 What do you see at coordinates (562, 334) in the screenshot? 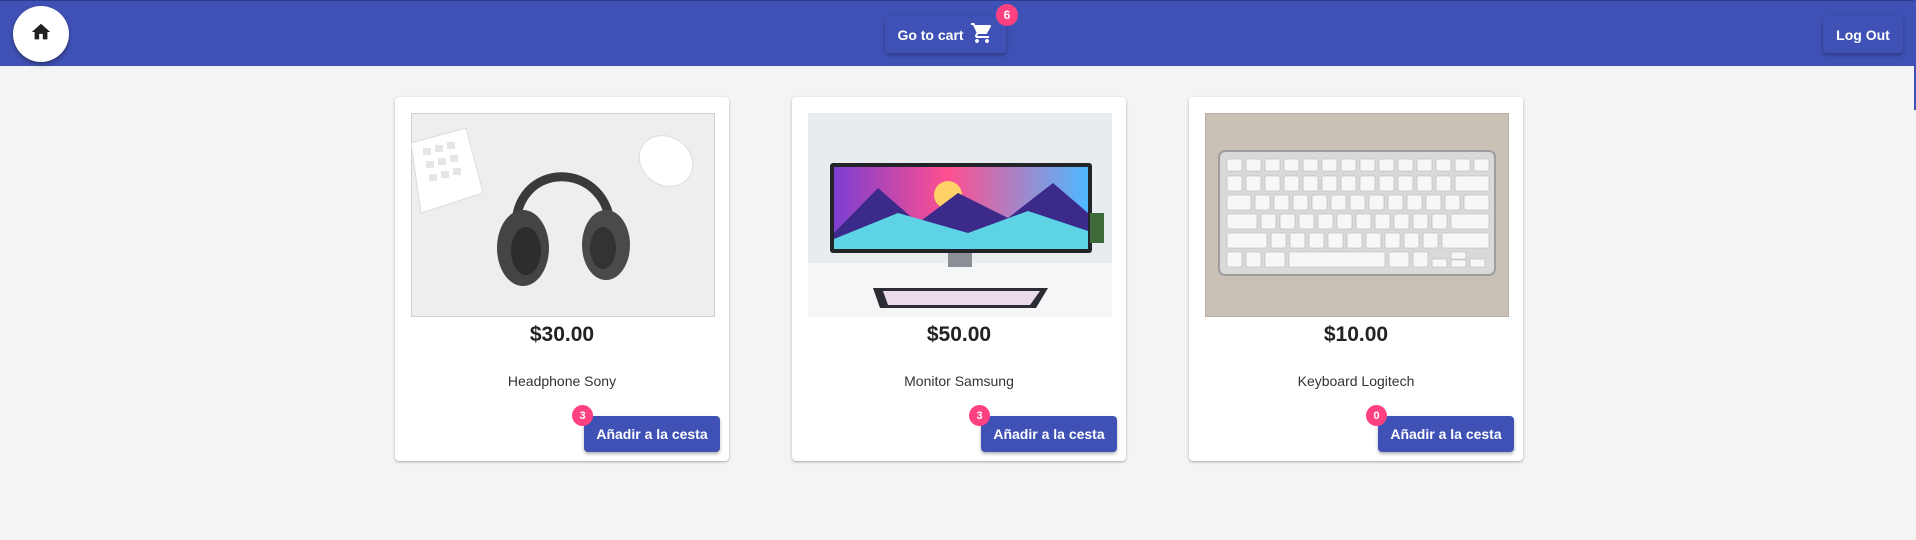
I see `product-price: $30.00` at bounding box center [562, 334].